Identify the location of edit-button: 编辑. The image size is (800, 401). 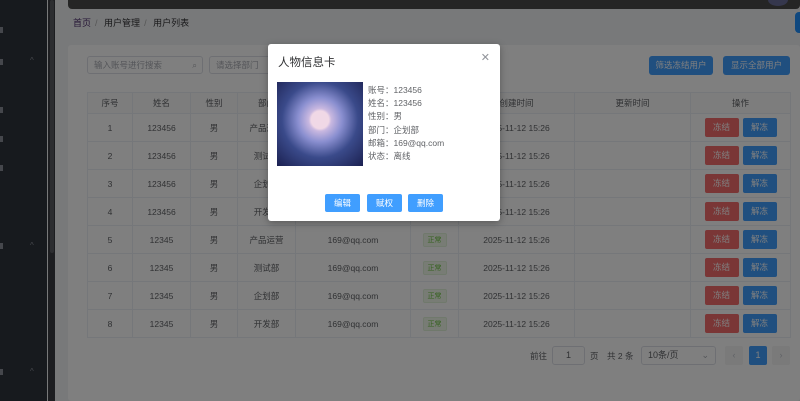
(342, 203).